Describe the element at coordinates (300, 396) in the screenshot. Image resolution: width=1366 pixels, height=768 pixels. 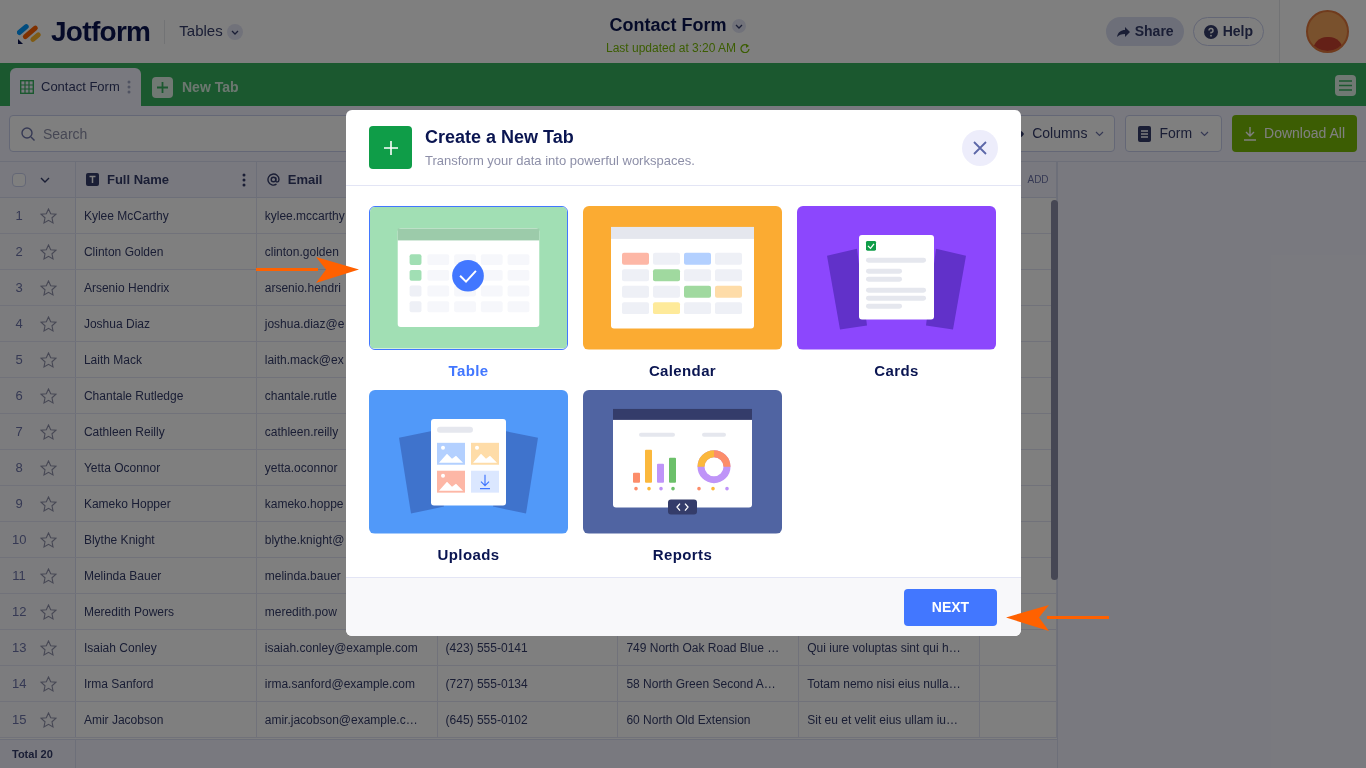
I see `table-cell-text: chantale.rutle` at that location.